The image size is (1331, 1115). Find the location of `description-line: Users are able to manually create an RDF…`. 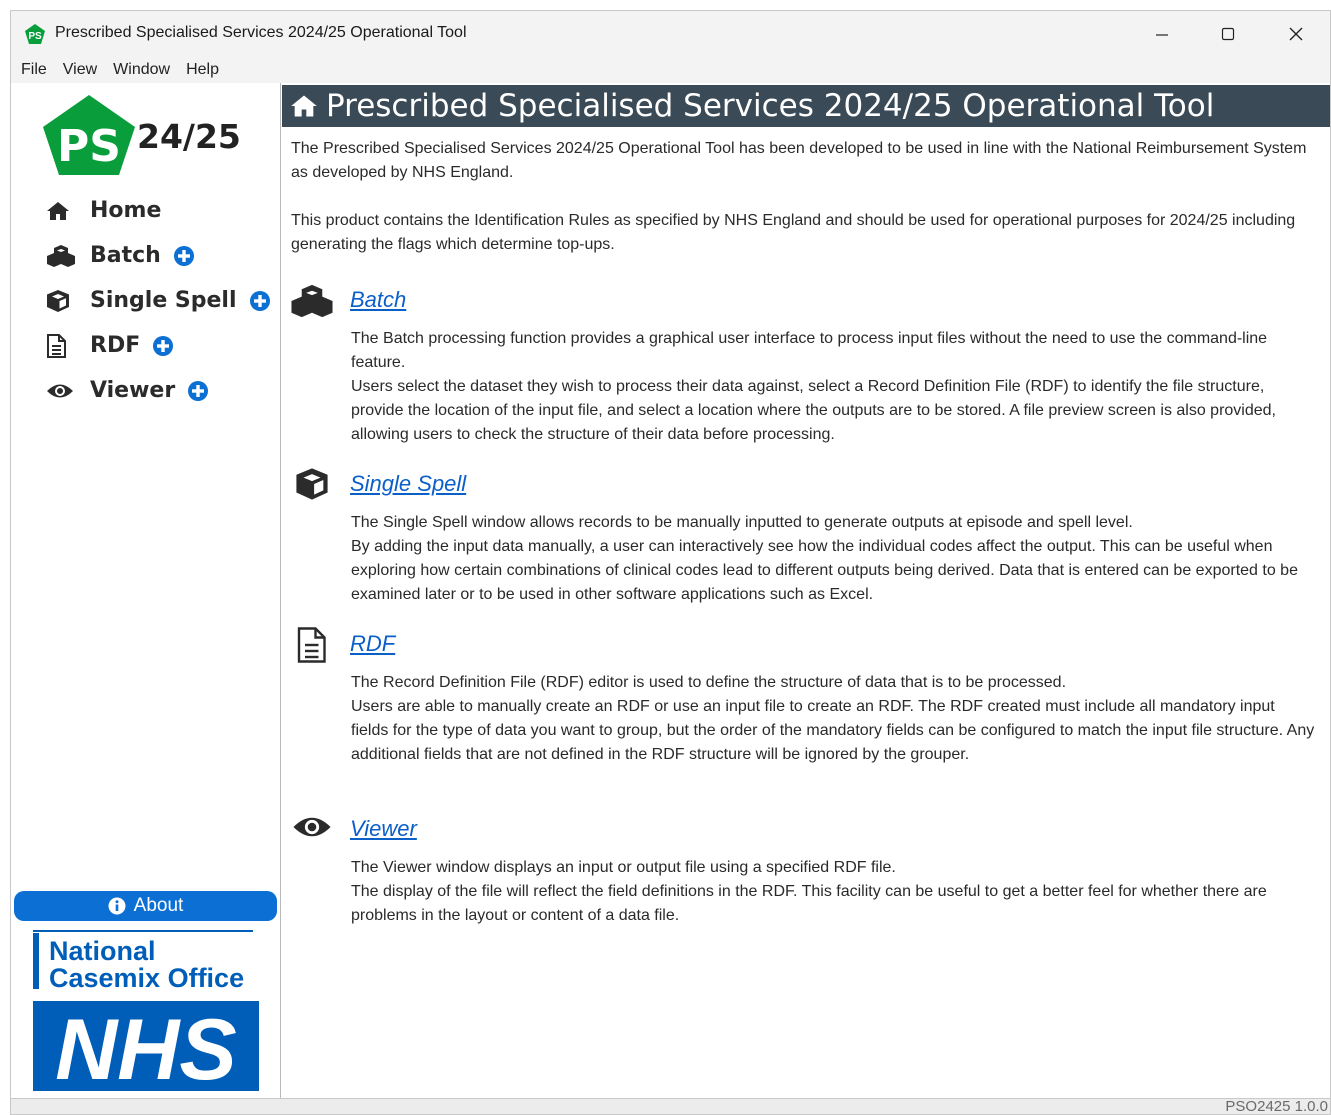

description-line: Users are able to manually create an RDF… is located at coordinates (833, 730).